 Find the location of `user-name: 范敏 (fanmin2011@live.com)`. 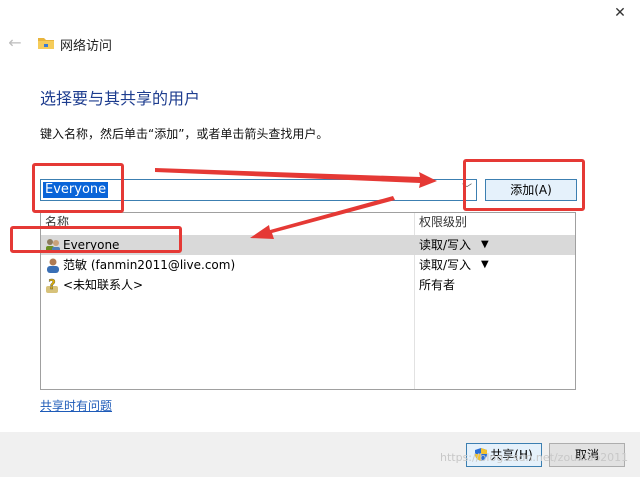

user-name: 范敏 (fanmin2011@live.com) is located at coordinates (149, 265).